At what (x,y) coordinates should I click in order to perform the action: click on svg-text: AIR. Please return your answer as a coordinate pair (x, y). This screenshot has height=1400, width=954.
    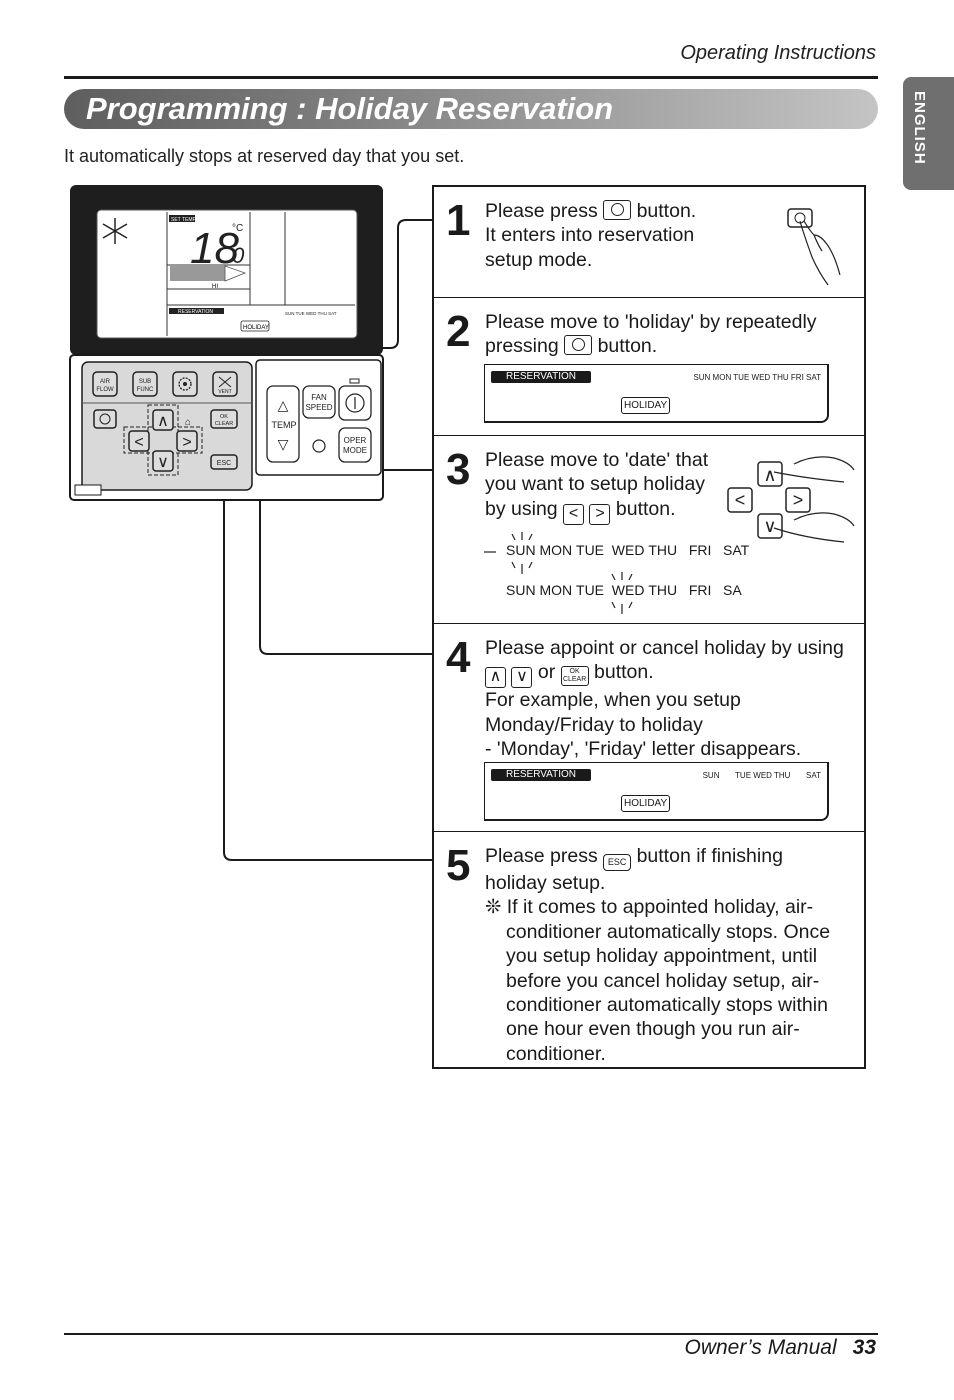
    Looking at the image, I should click on (105, 382).